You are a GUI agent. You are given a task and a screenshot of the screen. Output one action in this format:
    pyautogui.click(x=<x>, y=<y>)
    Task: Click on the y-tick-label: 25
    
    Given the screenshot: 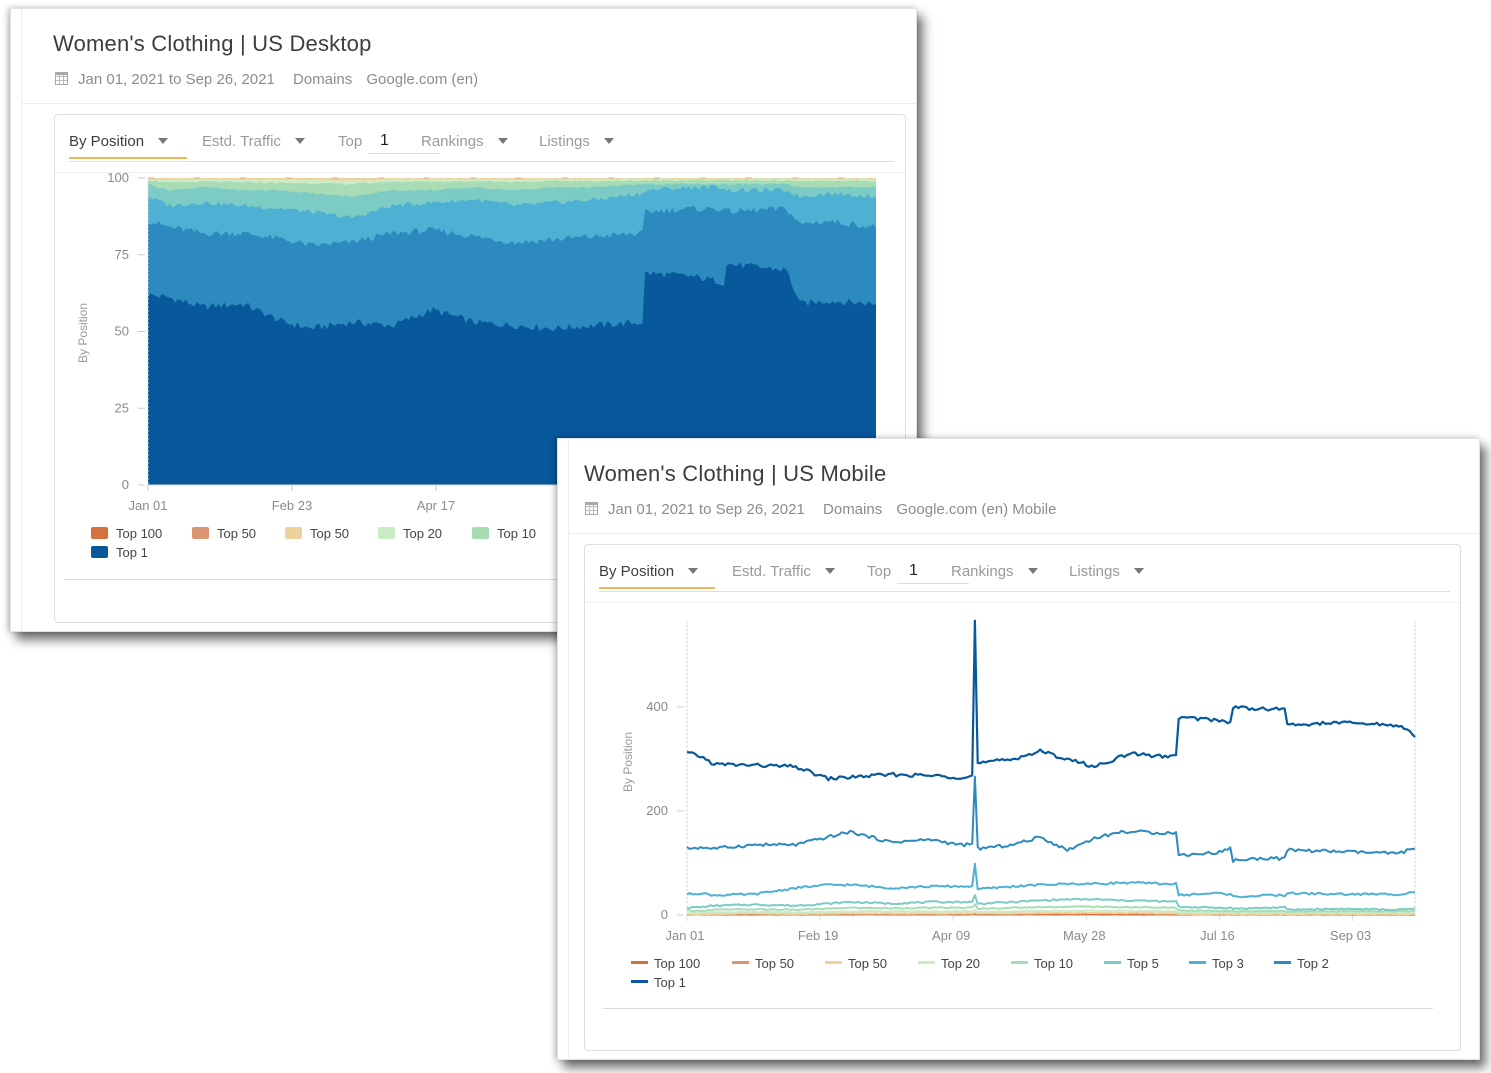 What is the action you would take?
    pyautogui.click(x=122, y=407)
    